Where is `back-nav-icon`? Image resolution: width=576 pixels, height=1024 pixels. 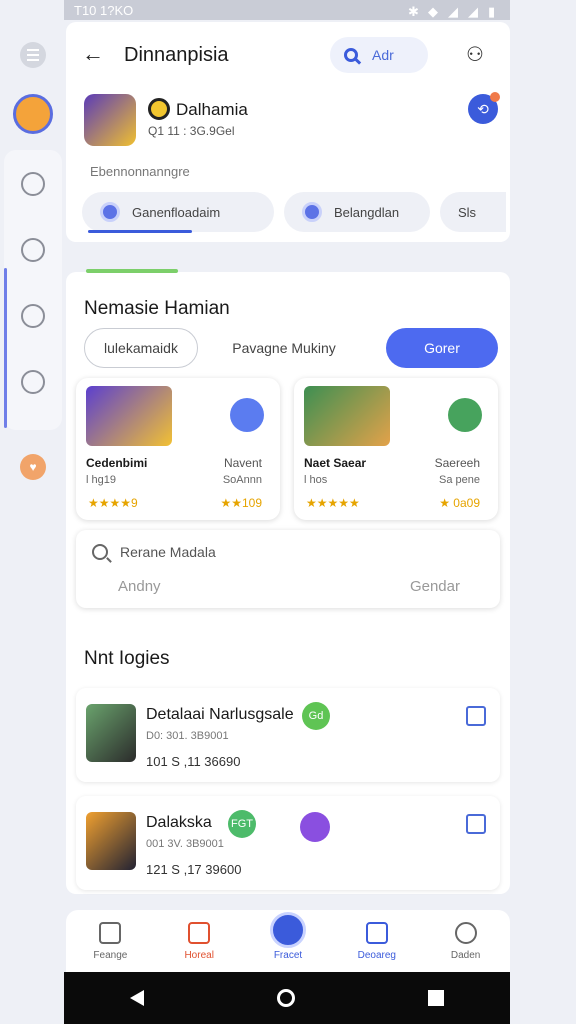
back-nav-icon is located at coordinates (137, 998).